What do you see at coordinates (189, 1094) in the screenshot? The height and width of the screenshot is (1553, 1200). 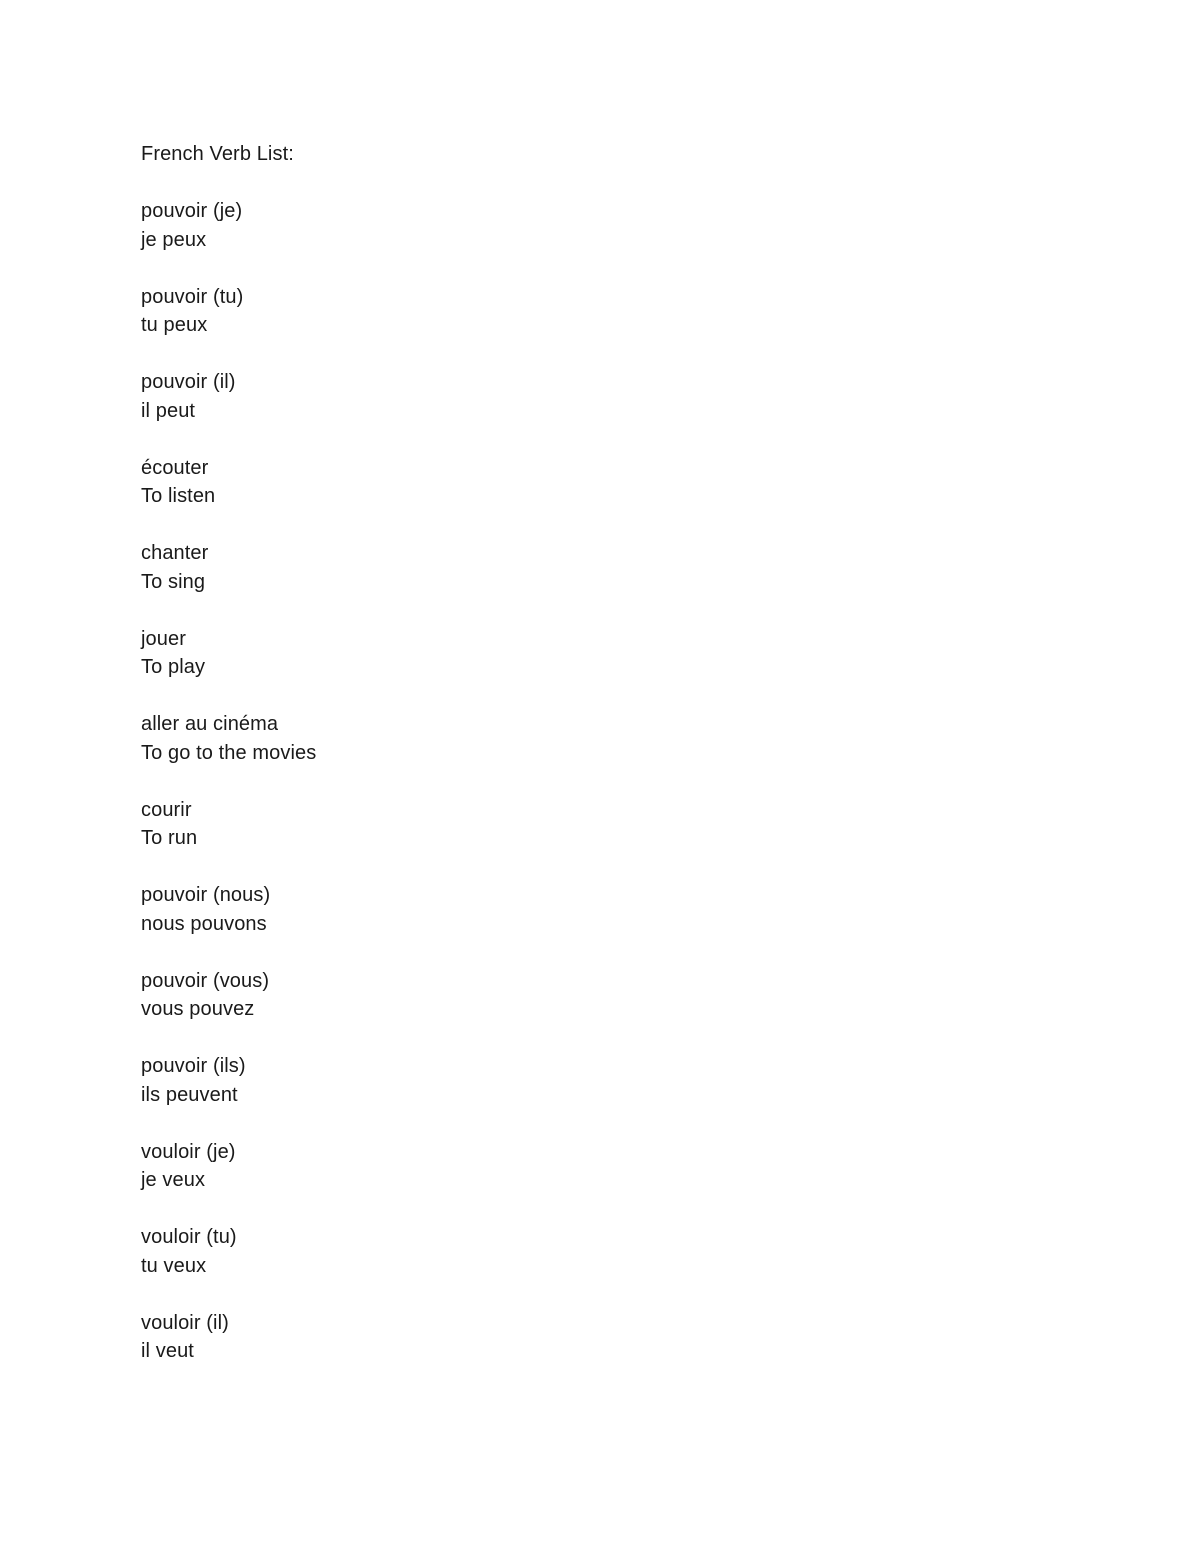 I see `verb-meaning: ils peuvent` at bounding box center [189, 1094].